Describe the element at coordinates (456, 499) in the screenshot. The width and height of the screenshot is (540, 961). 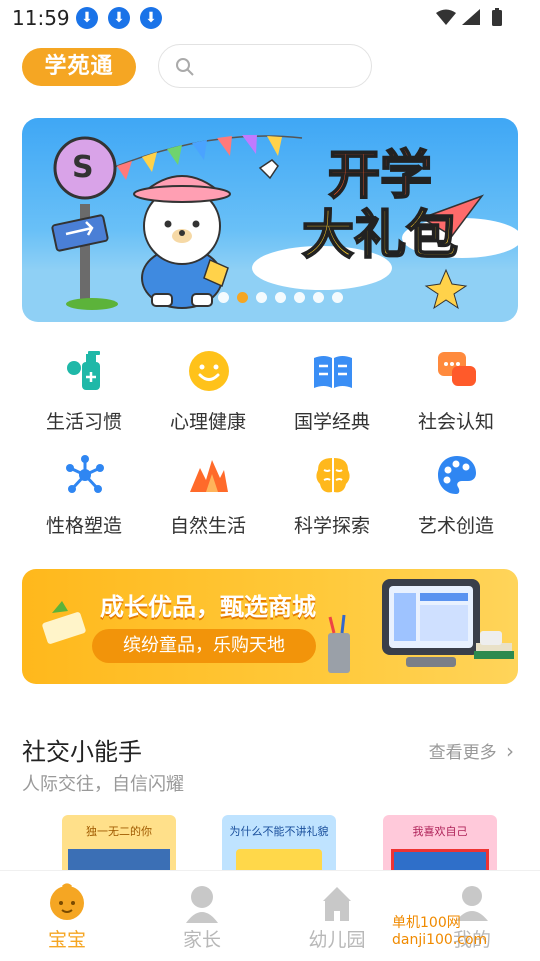
I see `category-item: 艺术创造` at that location.